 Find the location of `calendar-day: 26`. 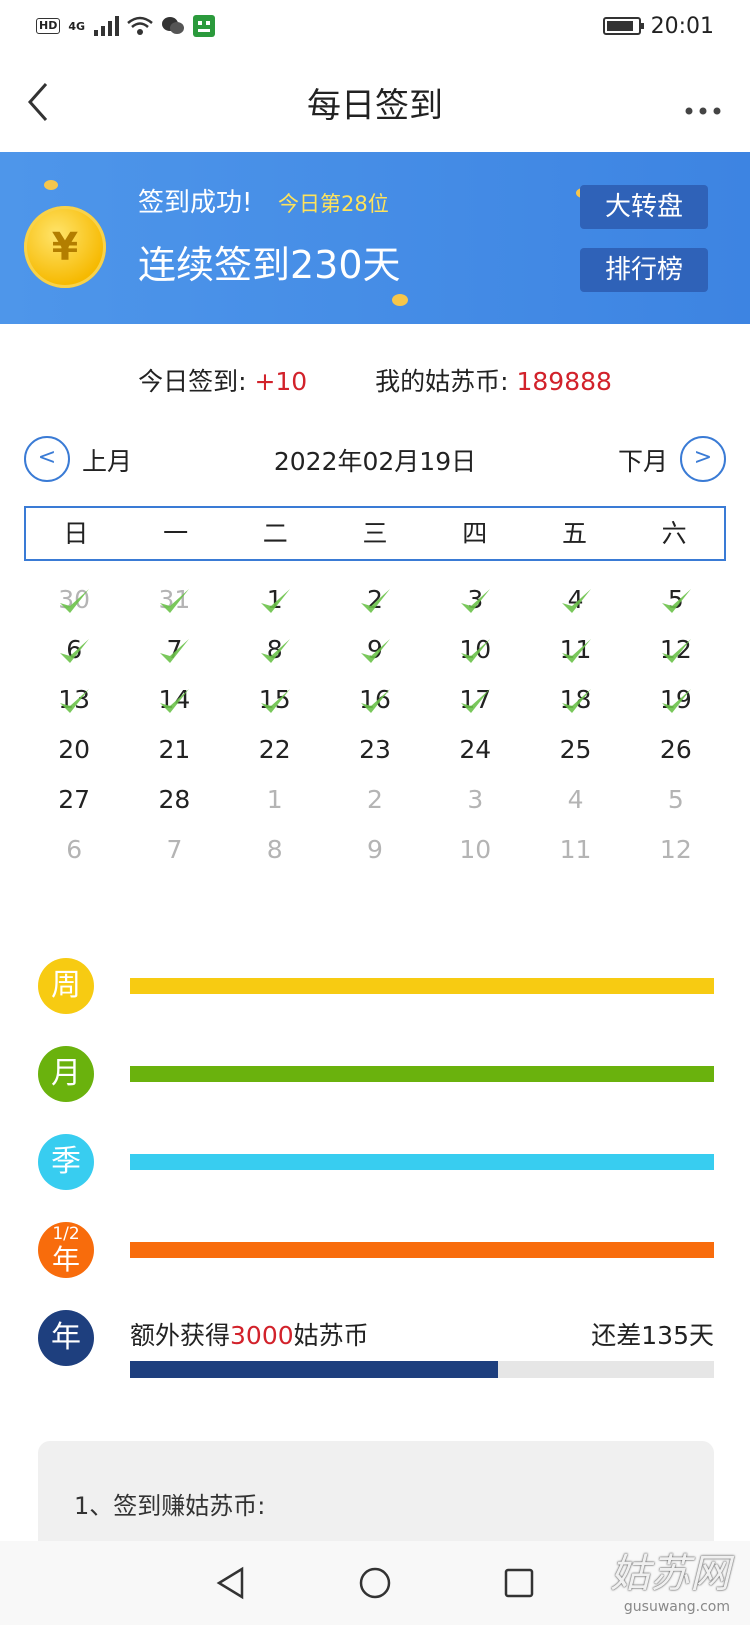

calendar-day: 26 is located at coordinates (676, 750).